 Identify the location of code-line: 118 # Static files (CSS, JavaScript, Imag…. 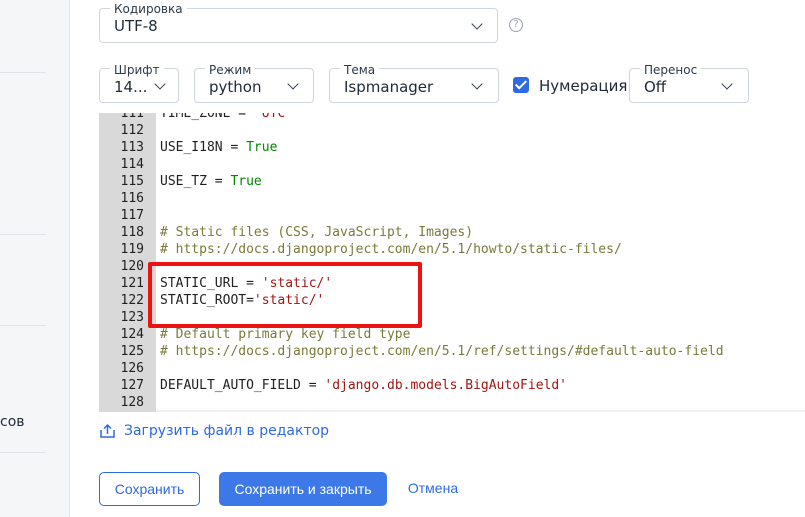
(452, 232).